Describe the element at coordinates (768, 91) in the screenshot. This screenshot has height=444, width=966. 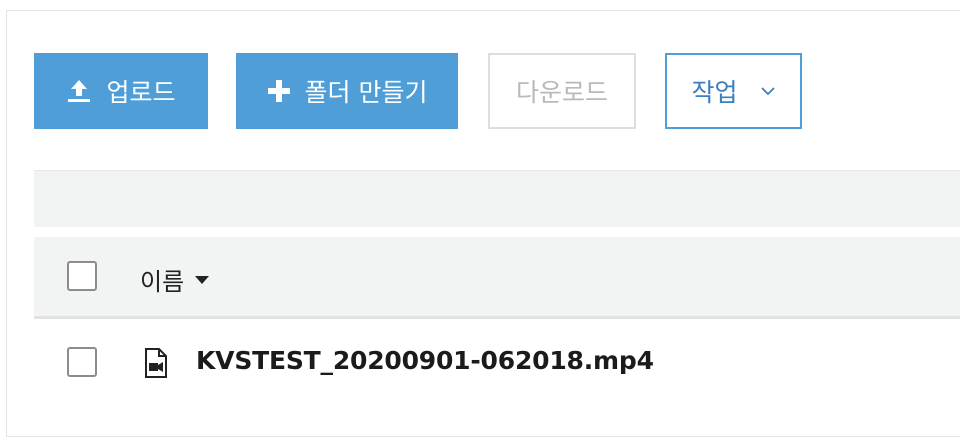
I see `chevron-down-icon` at that location.